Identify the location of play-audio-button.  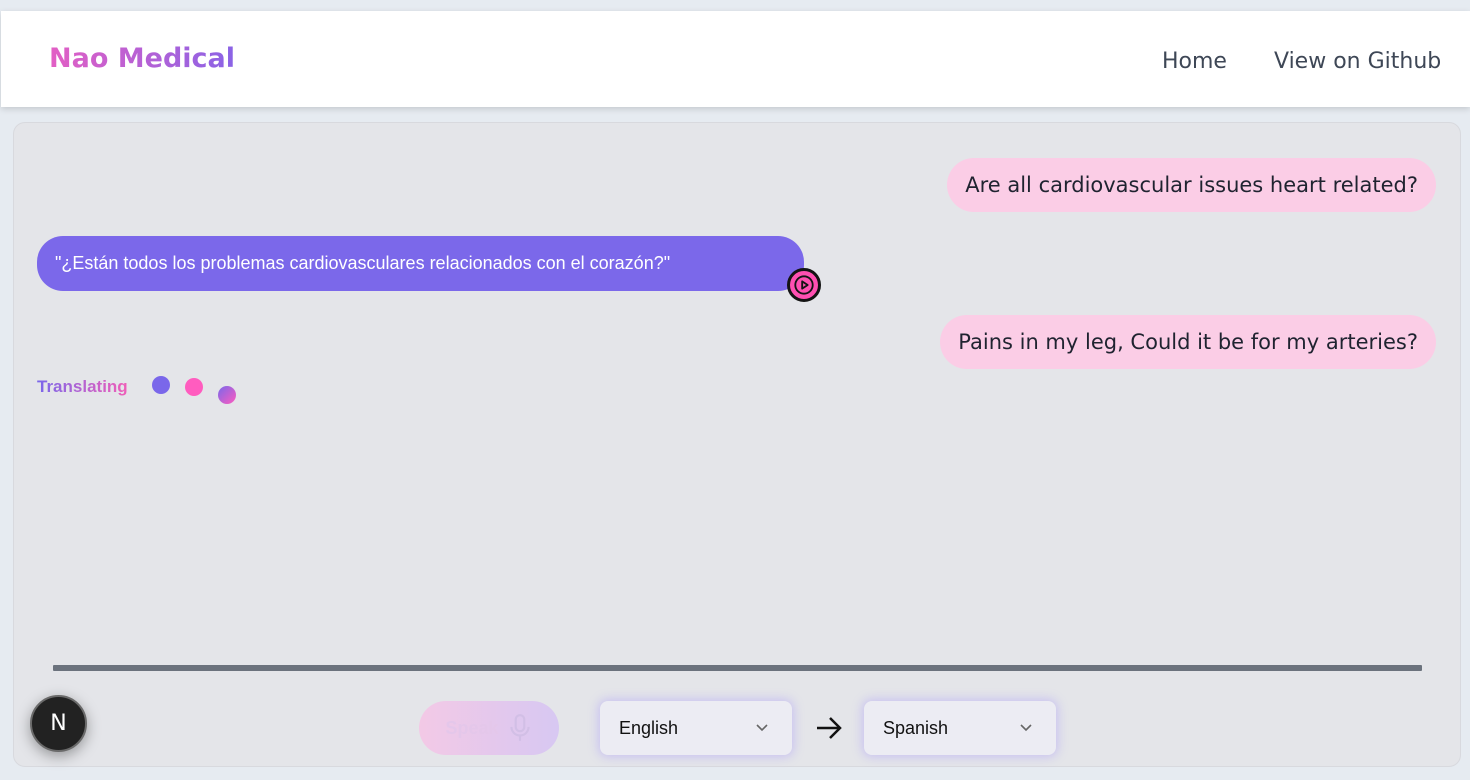
(804, 285).